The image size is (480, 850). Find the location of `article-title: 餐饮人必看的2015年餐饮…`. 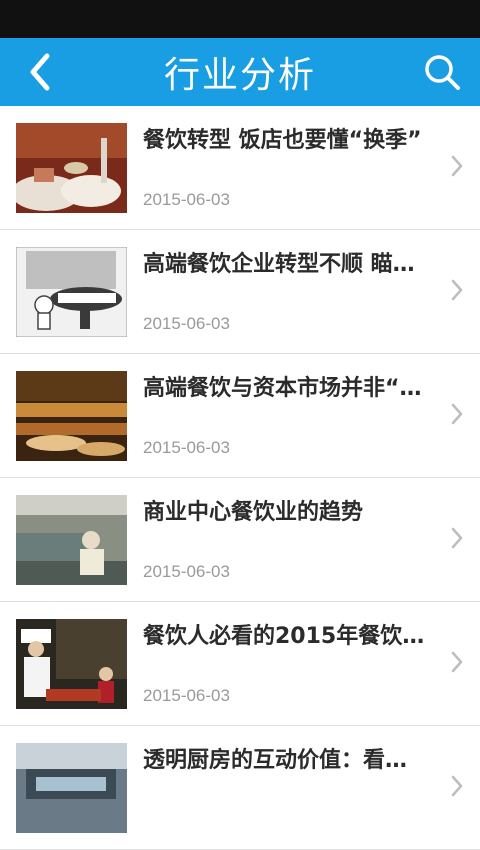

article-title: 餐饮人必看的2015年餐饮… is located at coordinates (284, 636).